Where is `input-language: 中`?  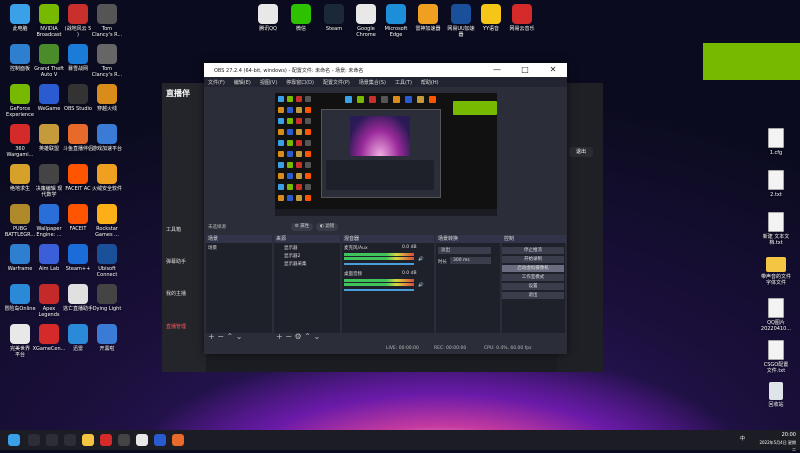 input-language: 中 is located at coordinates (742, 439).